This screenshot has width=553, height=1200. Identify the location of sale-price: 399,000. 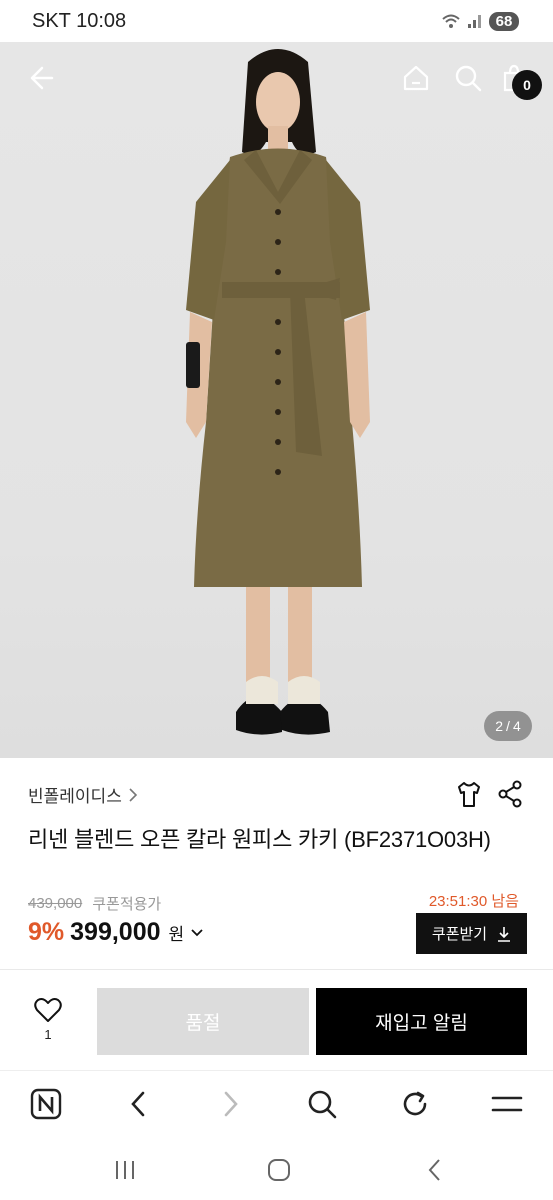
(115, 932).